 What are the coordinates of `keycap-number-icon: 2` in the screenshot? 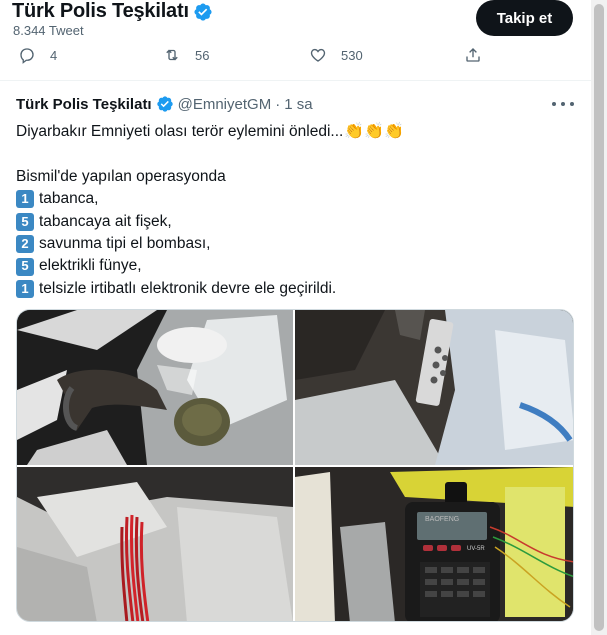 It's located at (25, 244).